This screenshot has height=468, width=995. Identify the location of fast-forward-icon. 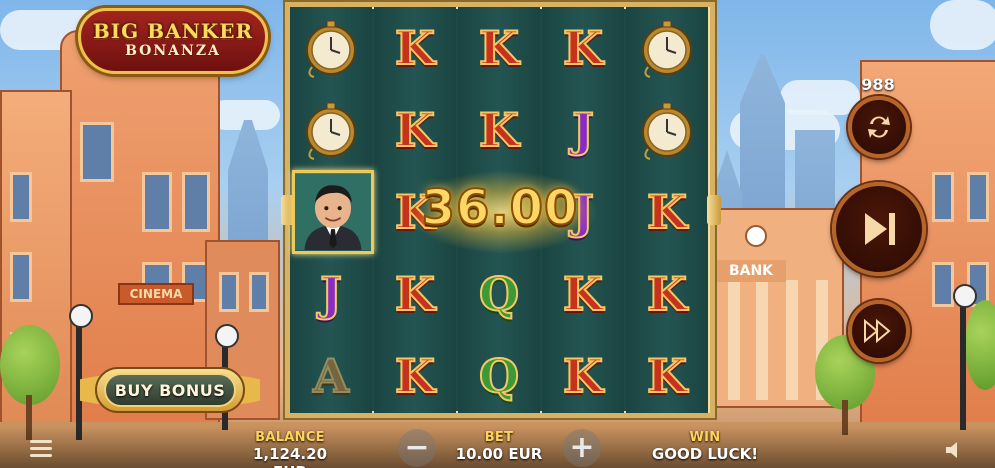
(877, 331).